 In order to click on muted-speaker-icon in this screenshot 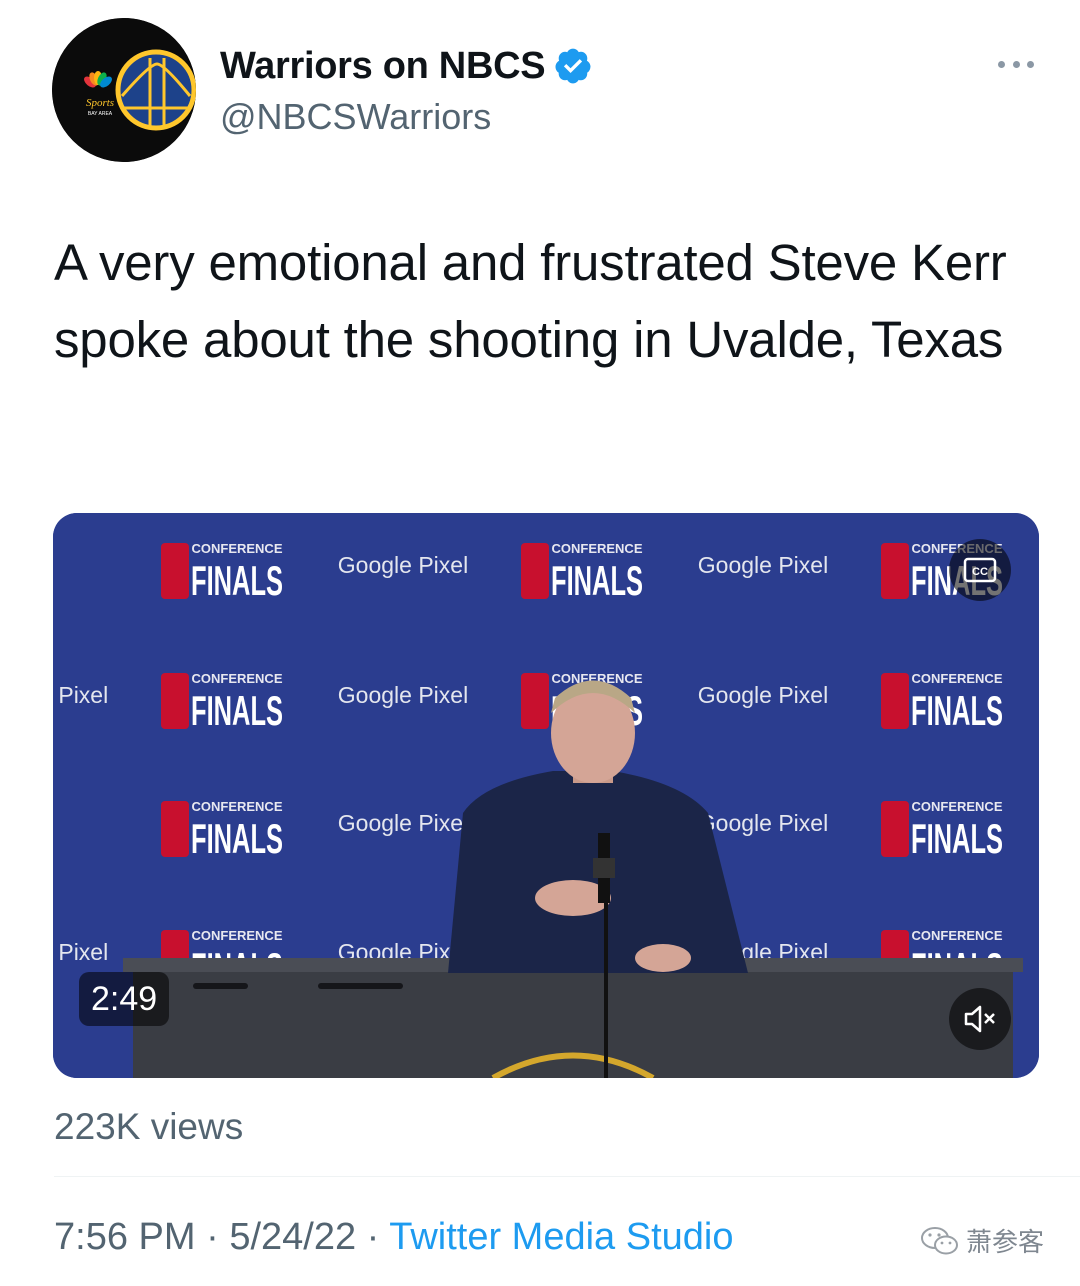, I will do `click(979, 1019)`.